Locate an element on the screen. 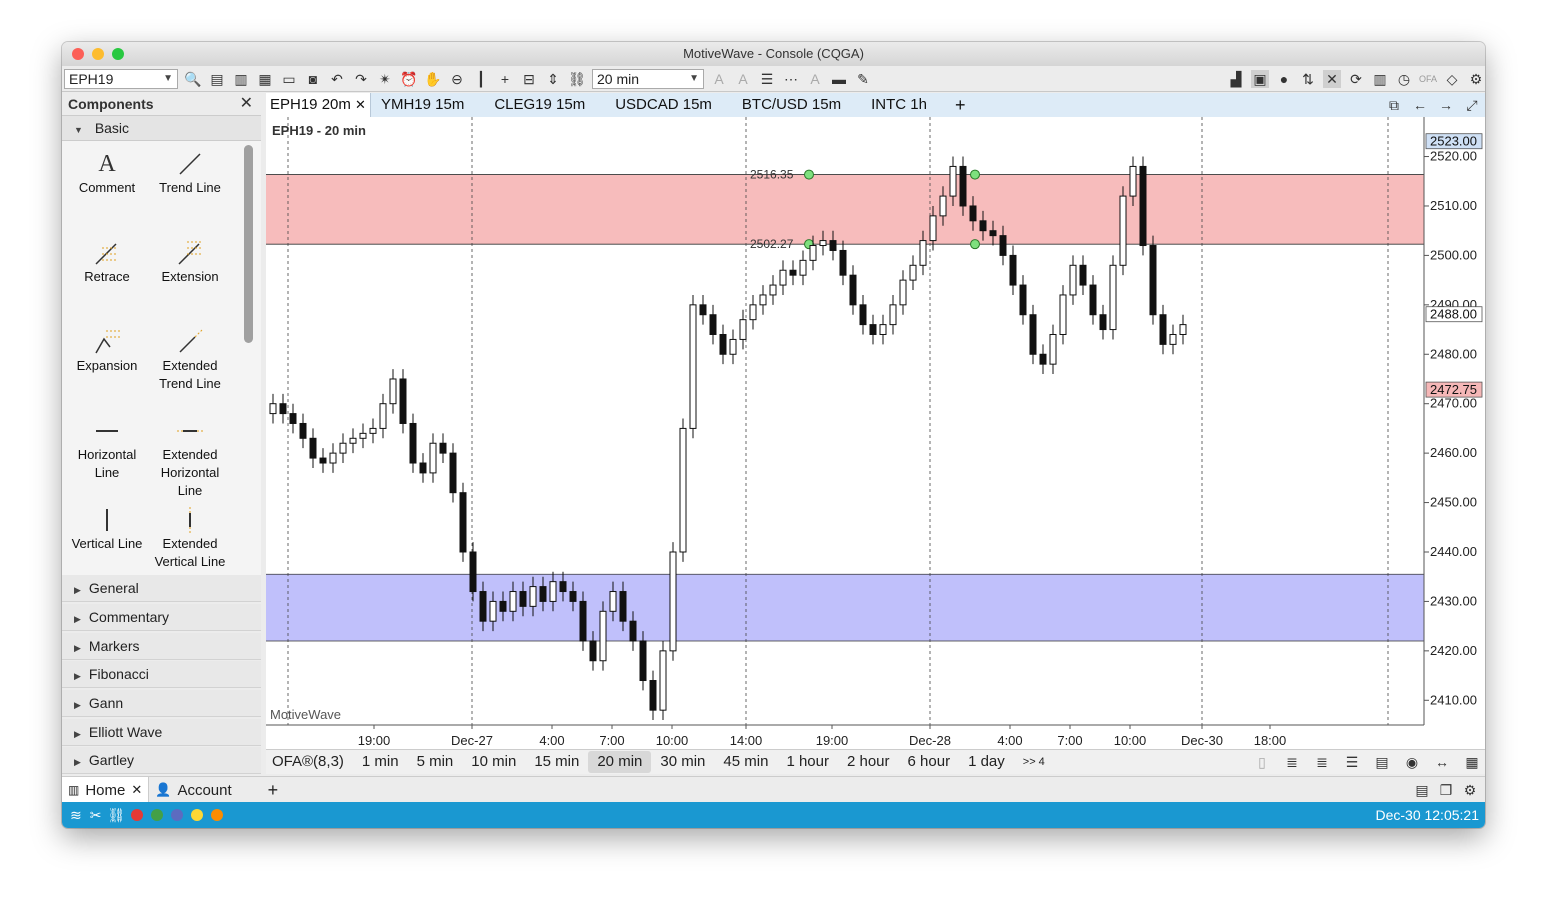 The height and width of the screenshot is (910, 1547). category-gann: ▶ Gann is located at coordinates (161, 703).